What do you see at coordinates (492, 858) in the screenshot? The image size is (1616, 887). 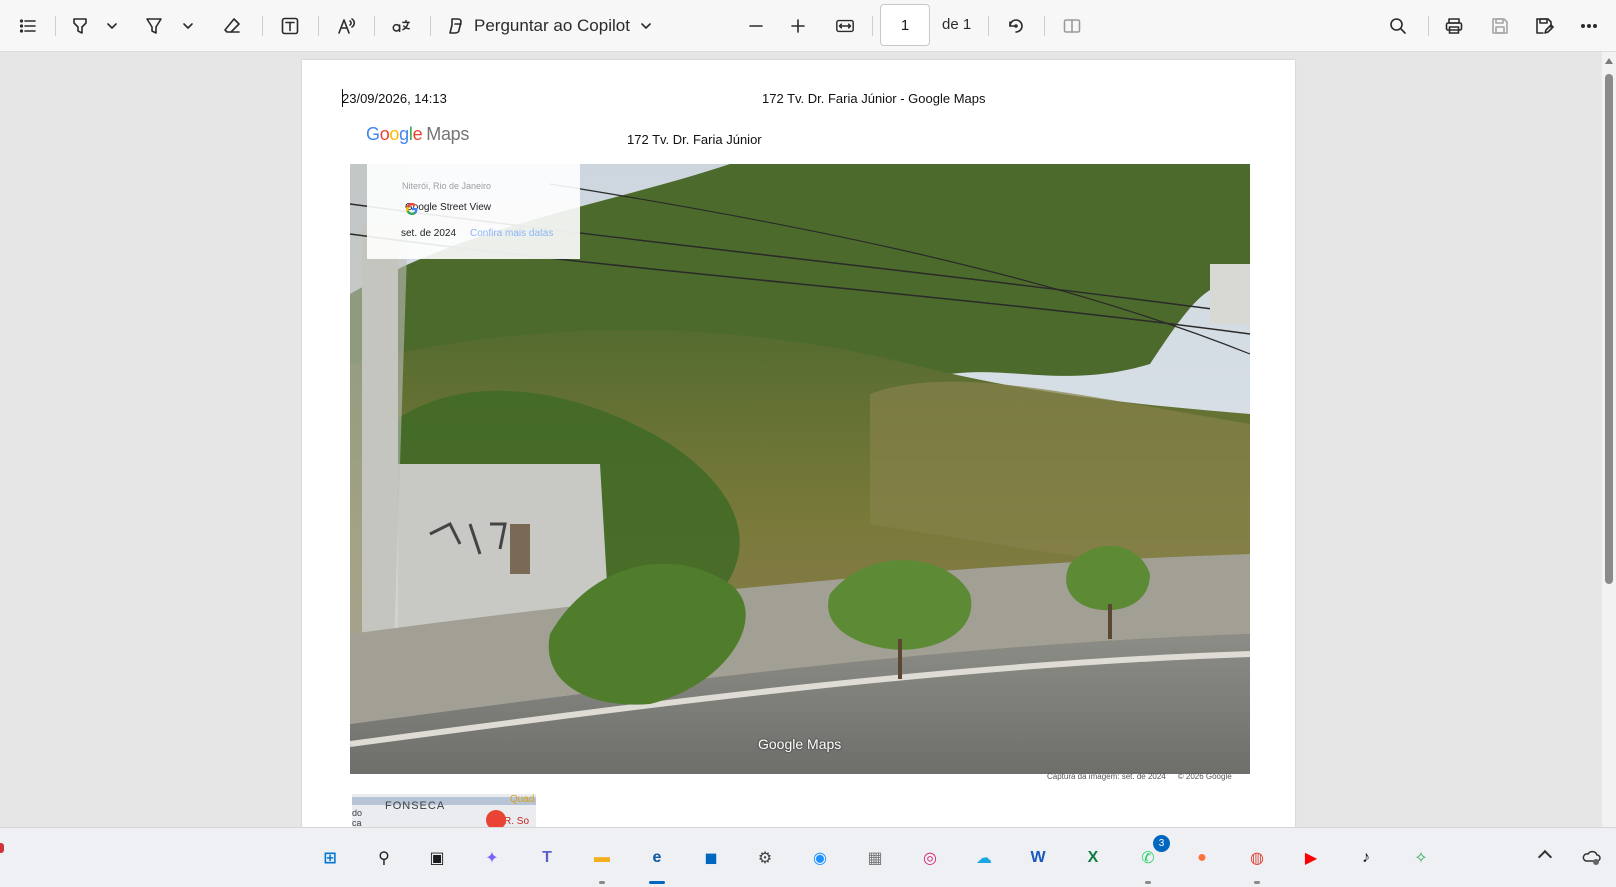 I see `taskbar-copilot-icon: ✦` at bounding box center [492, 858].